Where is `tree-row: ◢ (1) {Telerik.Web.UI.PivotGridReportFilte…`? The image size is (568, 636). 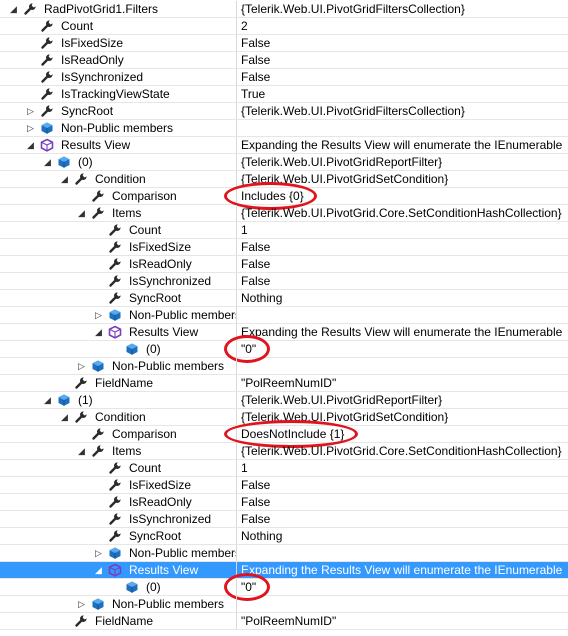 tree-row: ◢ (1) {Telerik.Web.UI.PivotGridReportFilte… is located at coordinates (284, 400).